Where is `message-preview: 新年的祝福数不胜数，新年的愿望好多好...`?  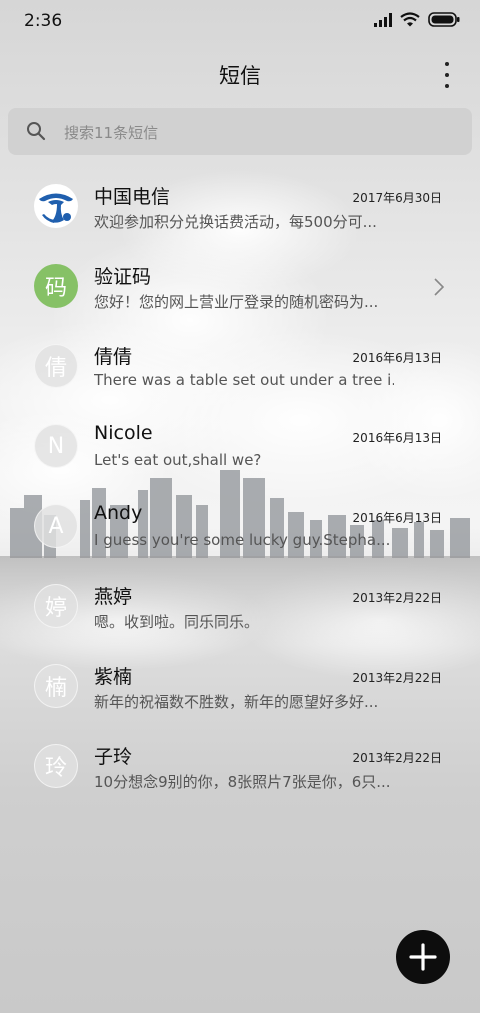
message-preview: 新年的祝福数不胜数，新年的愿望好多好... is located at coordinates (236, 702).